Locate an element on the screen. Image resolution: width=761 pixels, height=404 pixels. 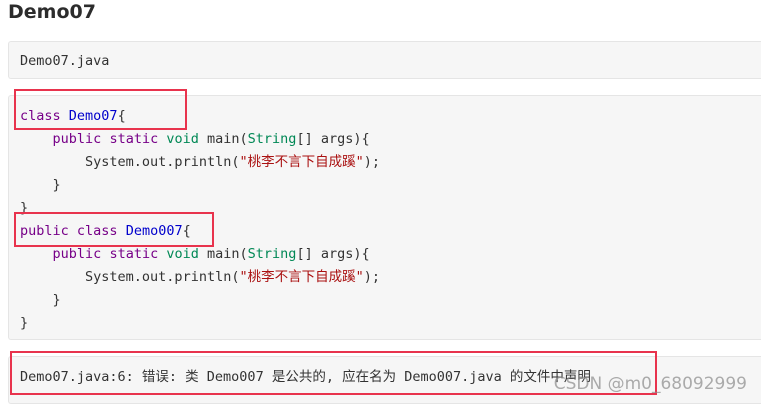
highlight-box-public-class-declaration is located at coordinates (114, 229).